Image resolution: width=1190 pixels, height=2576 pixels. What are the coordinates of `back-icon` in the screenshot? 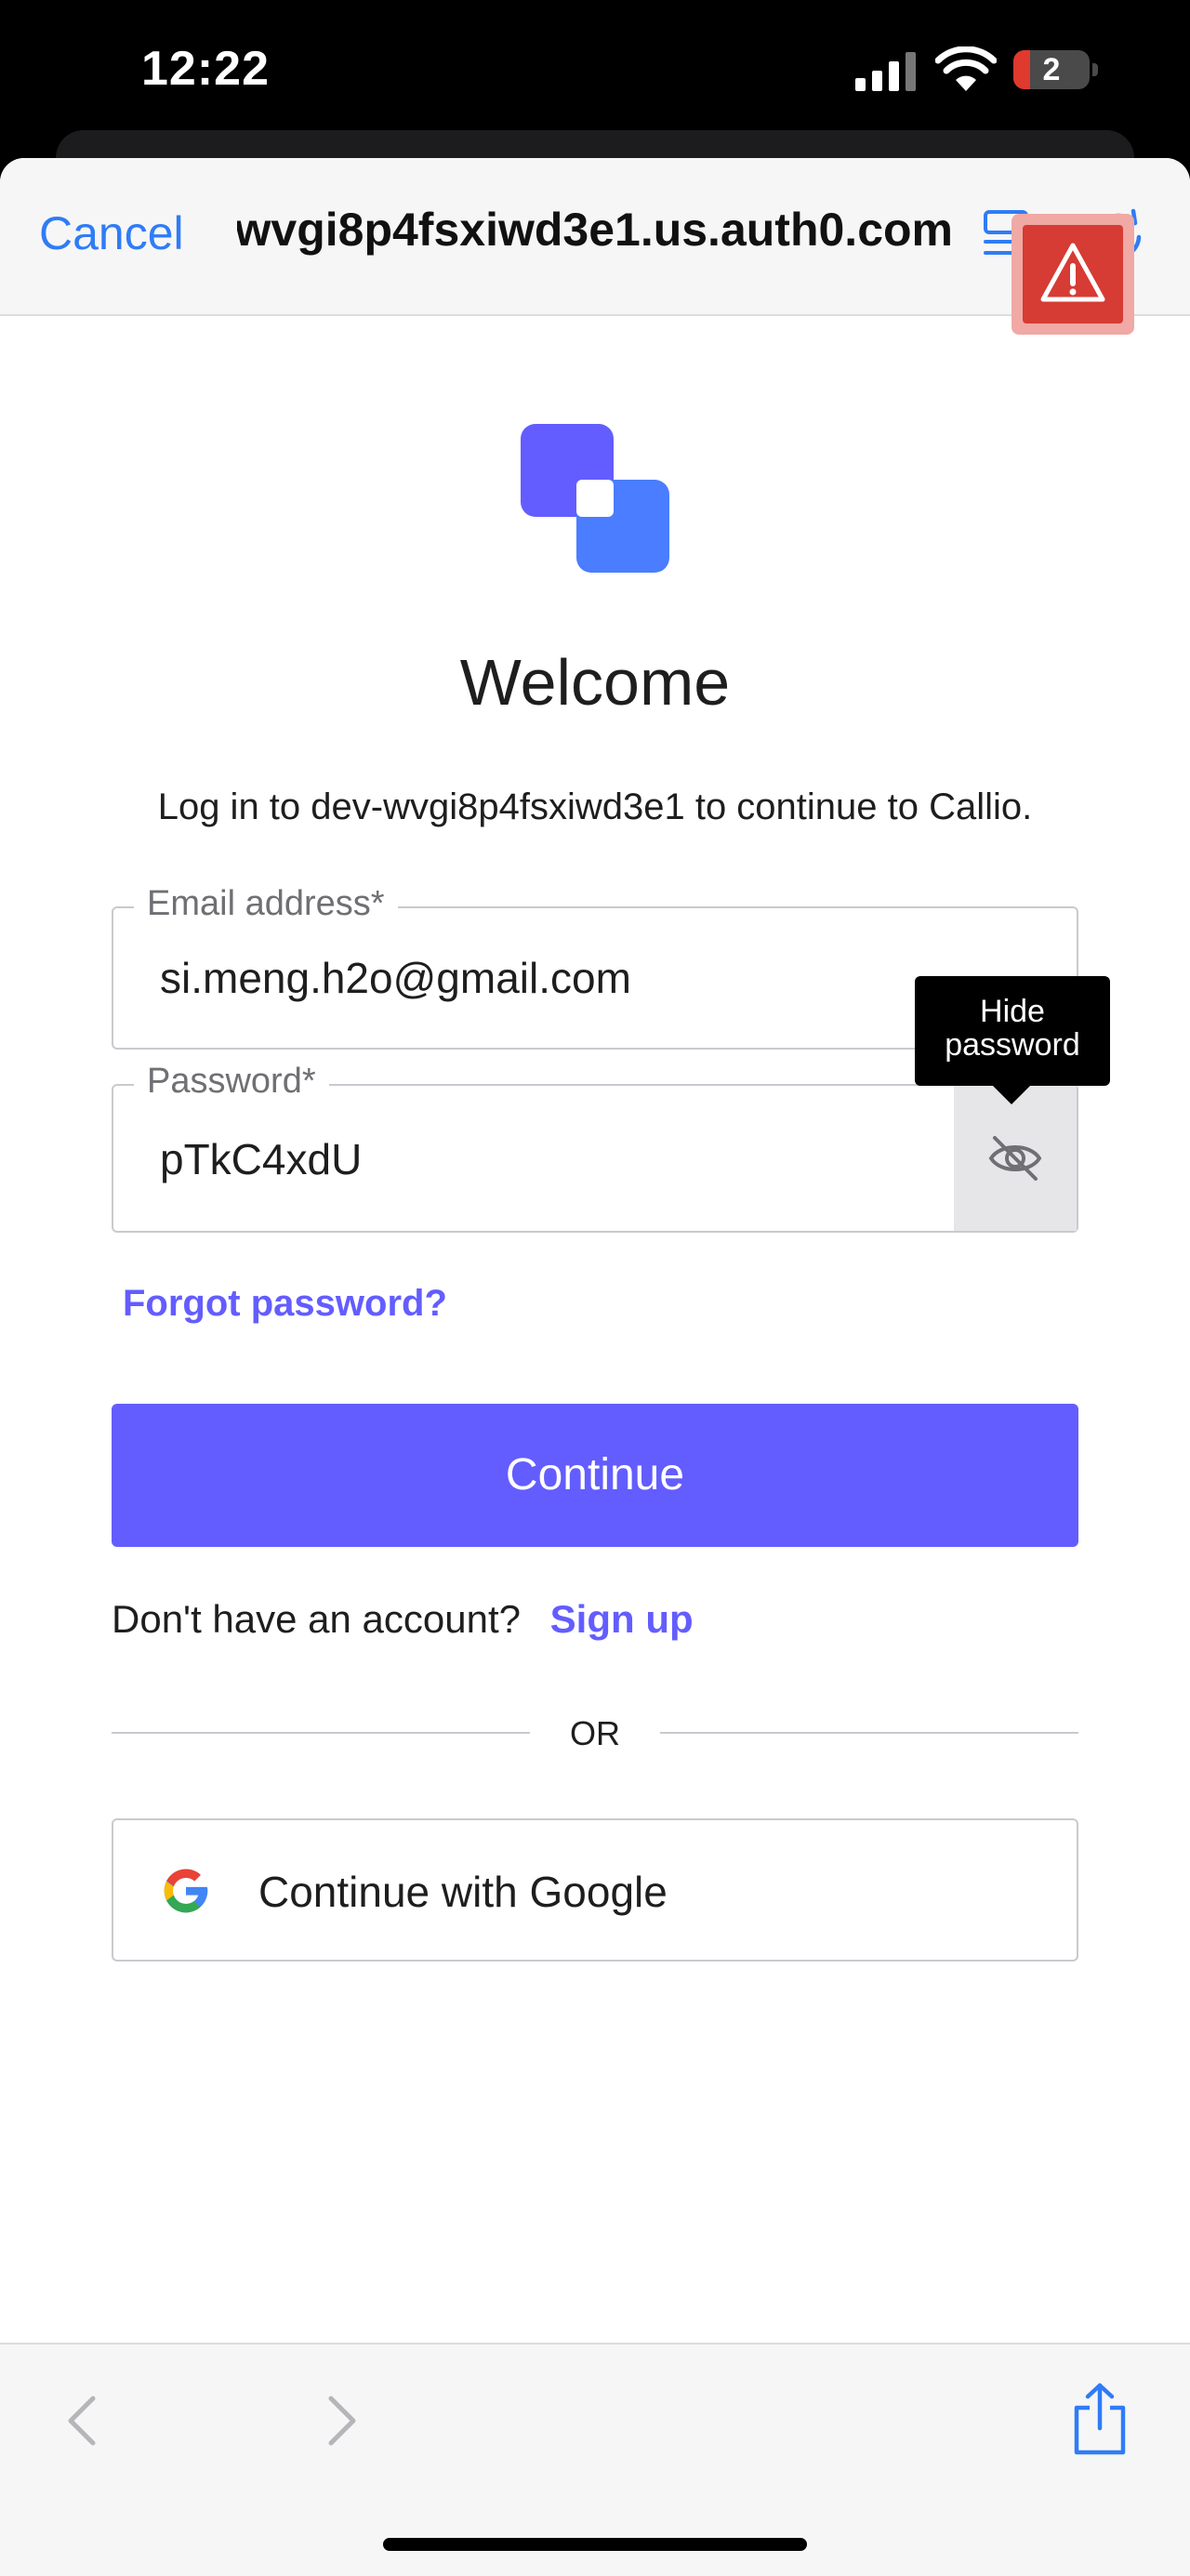 It's located at (82, 2421).